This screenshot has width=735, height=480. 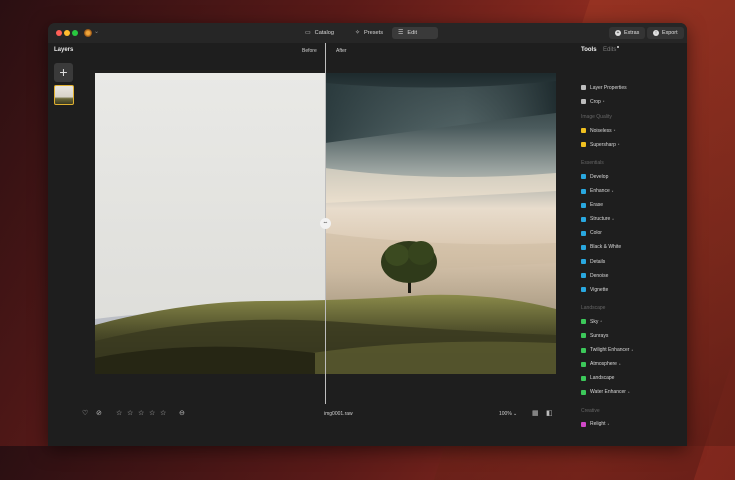 What do you see at coordinates (583, 145) in the screenshot?
I see `supersharp-icon` at bounding box center [583, 145].